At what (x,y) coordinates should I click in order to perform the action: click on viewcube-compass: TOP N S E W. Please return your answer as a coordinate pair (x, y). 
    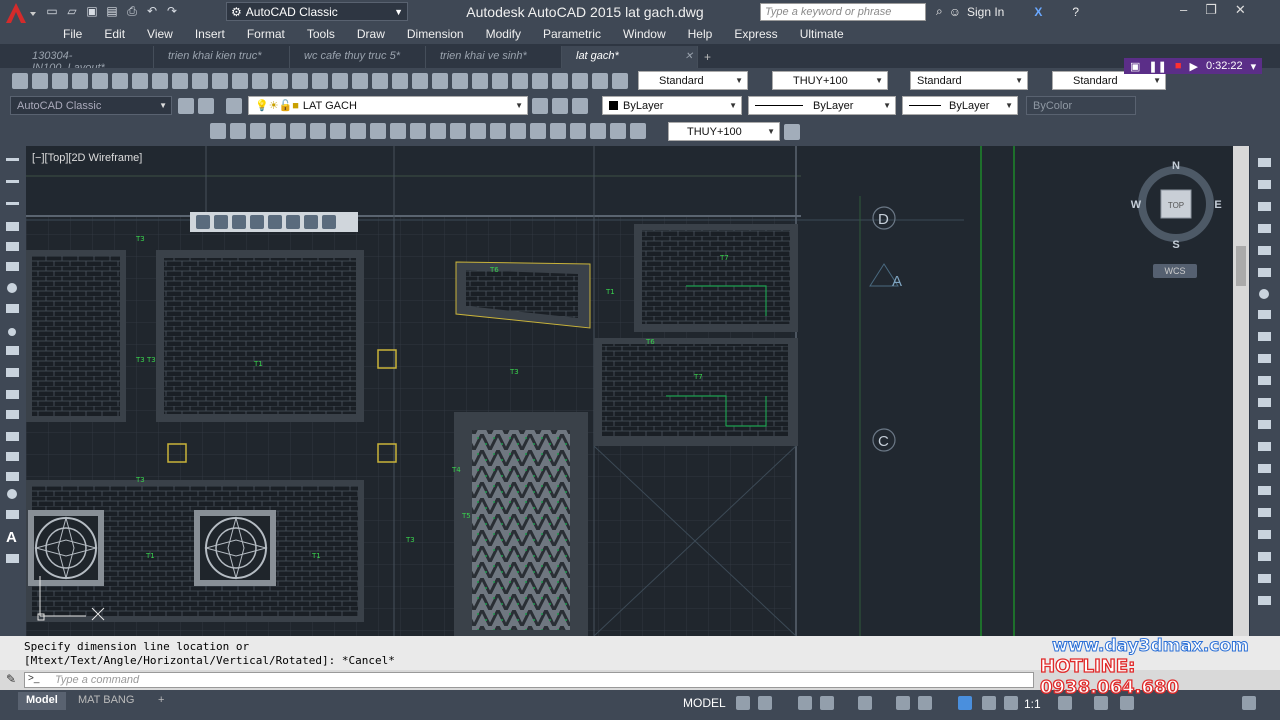
    Looking at the image, I should click on (1176, 215).